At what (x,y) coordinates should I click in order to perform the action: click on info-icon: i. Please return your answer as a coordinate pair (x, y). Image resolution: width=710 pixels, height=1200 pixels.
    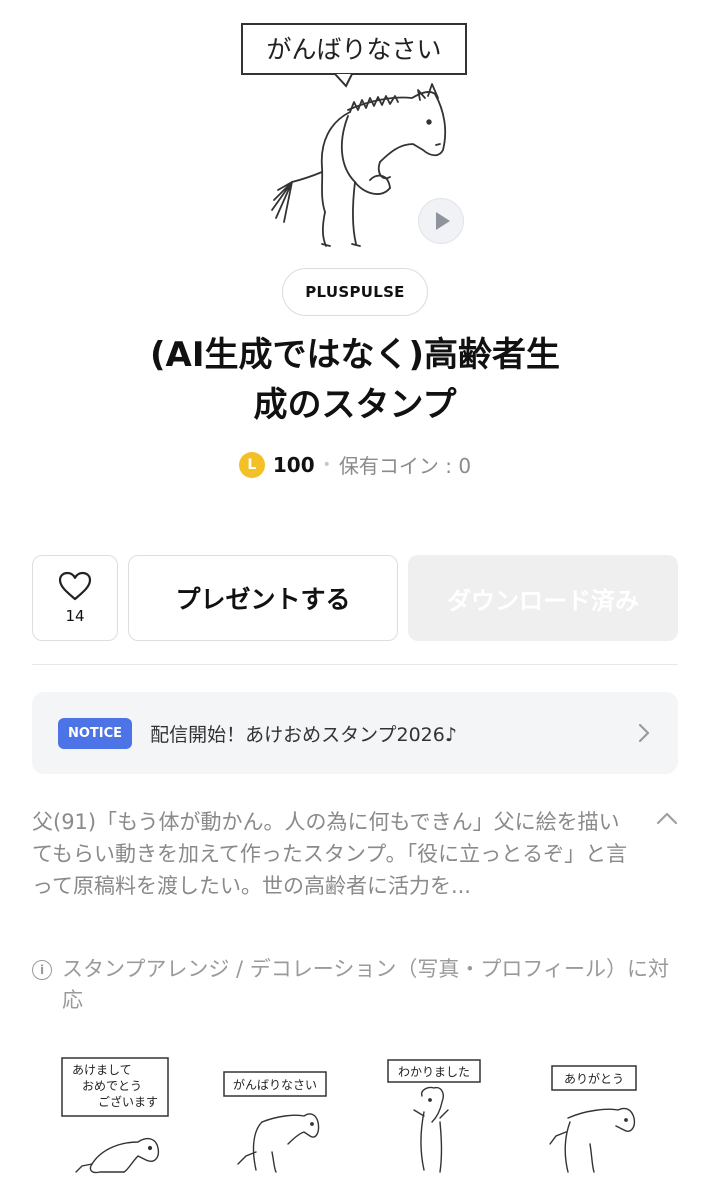
    Looking at the image, I should click on (42, 970).